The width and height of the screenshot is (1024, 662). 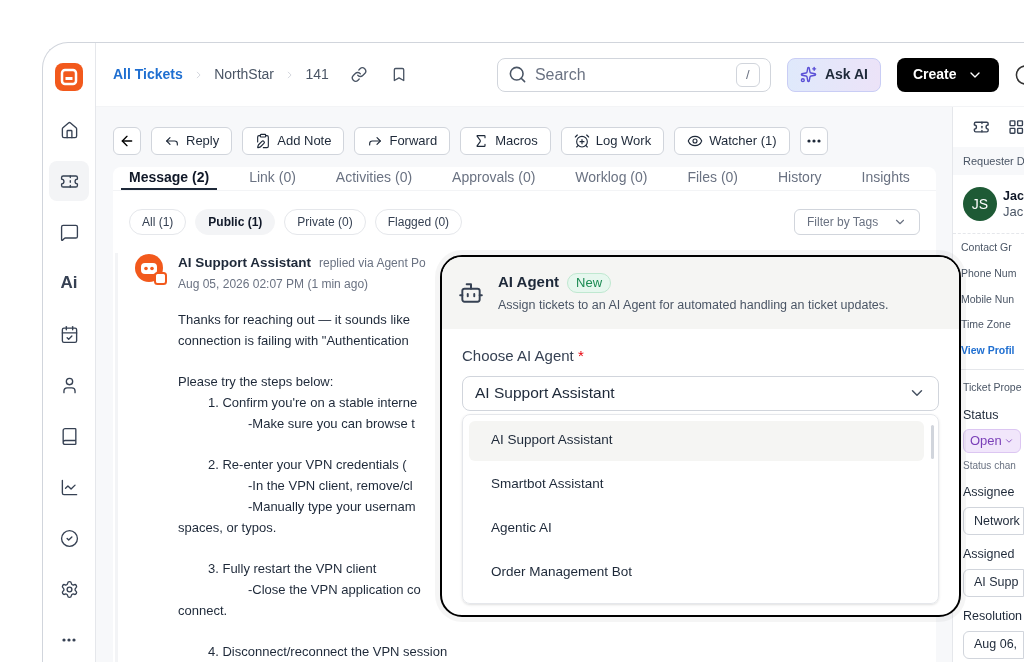 What do you see at coordinates (1015, 127) in the screenshot?
I see `grid-icon` at bounding box center [1015, 127].